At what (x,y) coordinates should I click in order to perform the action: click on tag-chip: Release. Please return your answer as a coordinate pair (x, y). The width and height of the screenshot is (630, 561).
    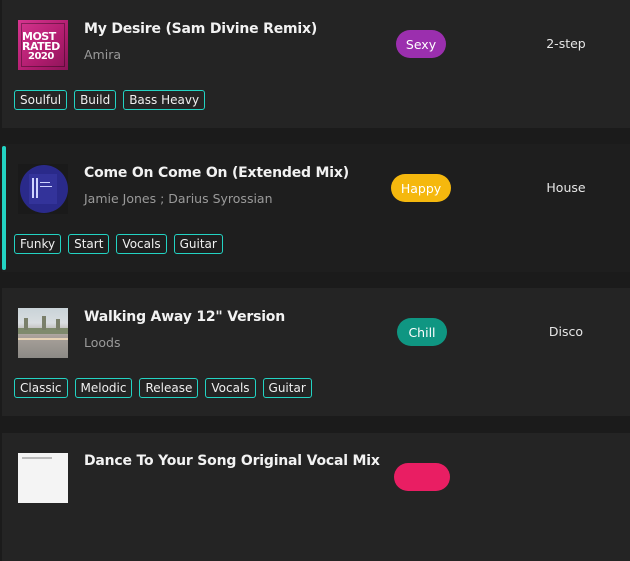
    Looking at the image, I should click on (169, 388).